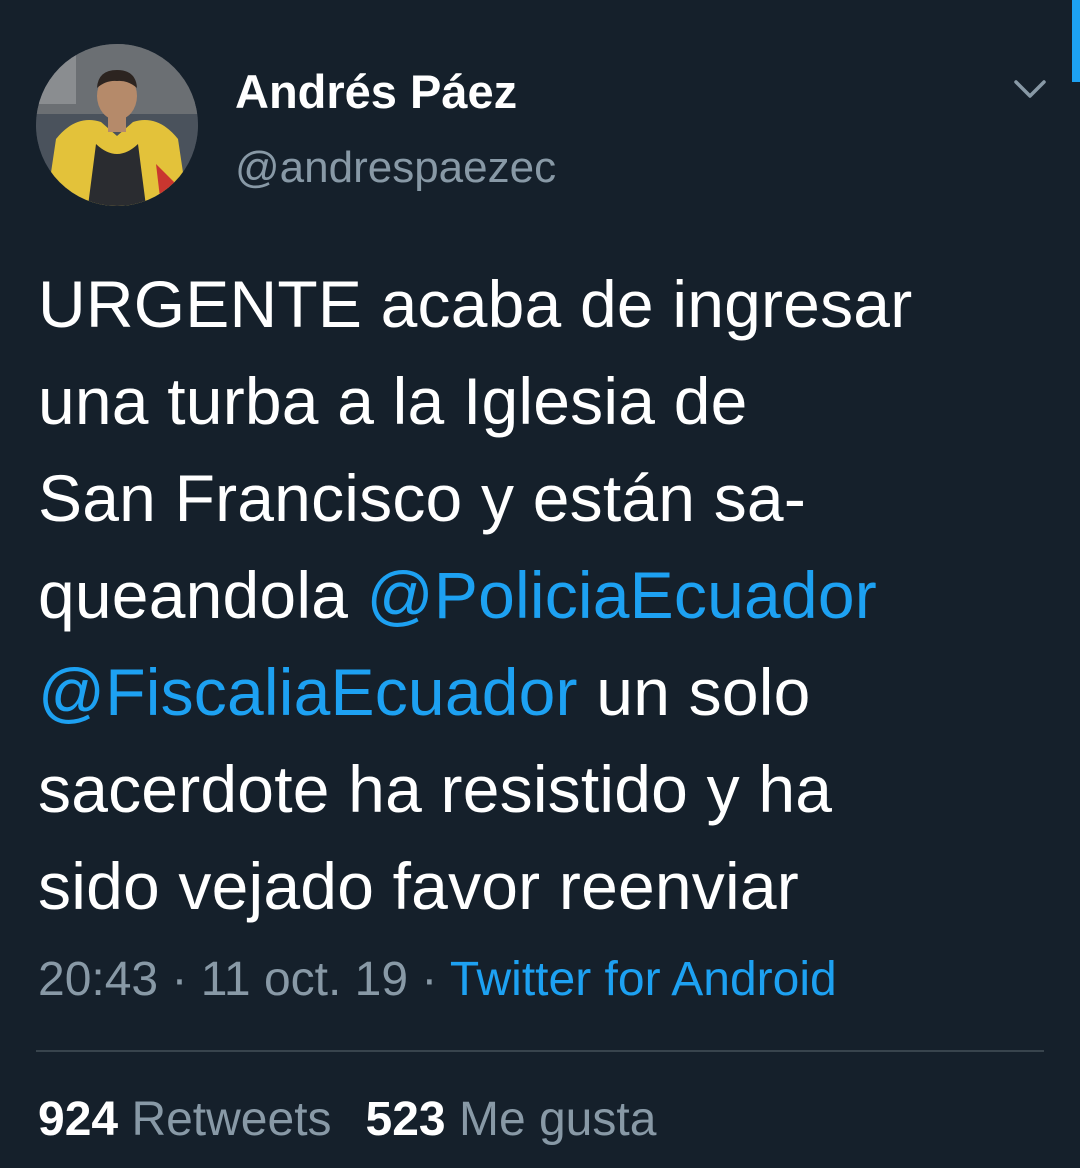  I want to click on retweets-count: 924, so click(78, 1119).